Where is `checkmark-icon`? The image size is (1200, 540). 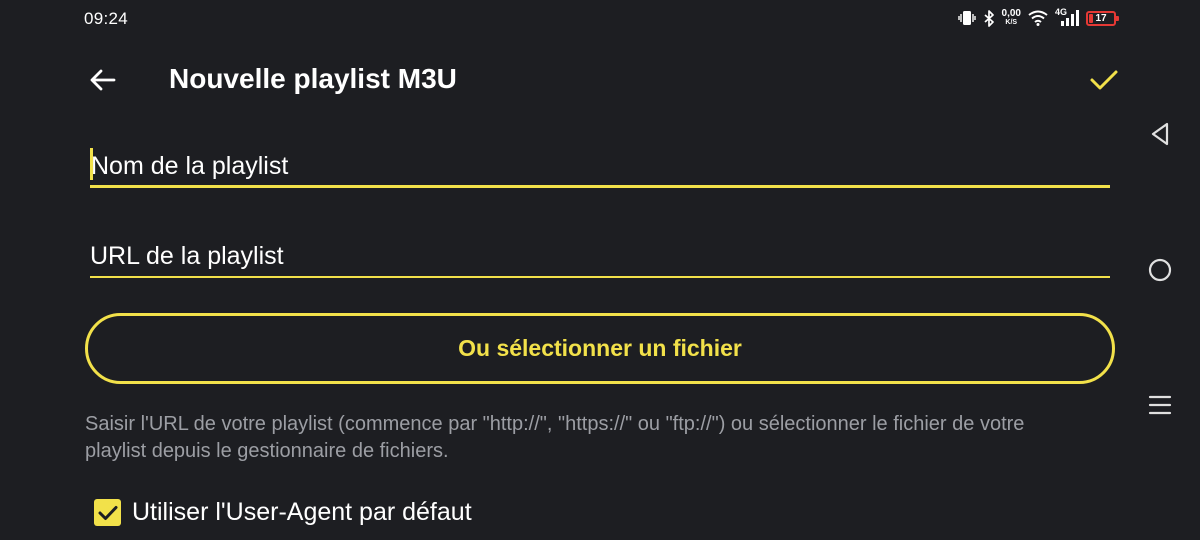 checkmark-icon is located at coordinates (107, 512).